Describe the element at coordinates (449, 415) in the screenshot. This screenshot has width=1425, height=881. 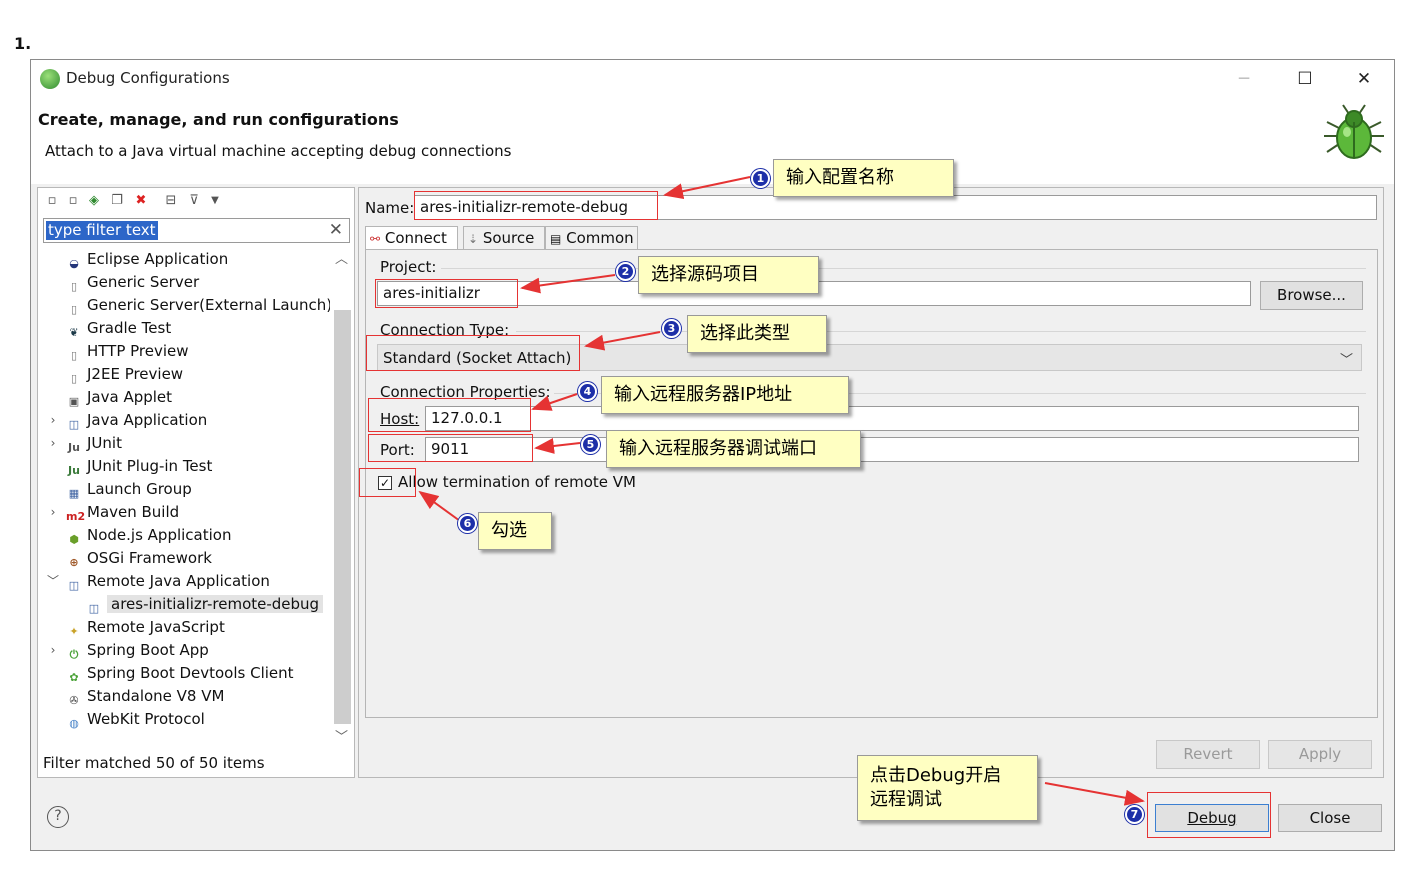
I see `highlight-host` at that location.